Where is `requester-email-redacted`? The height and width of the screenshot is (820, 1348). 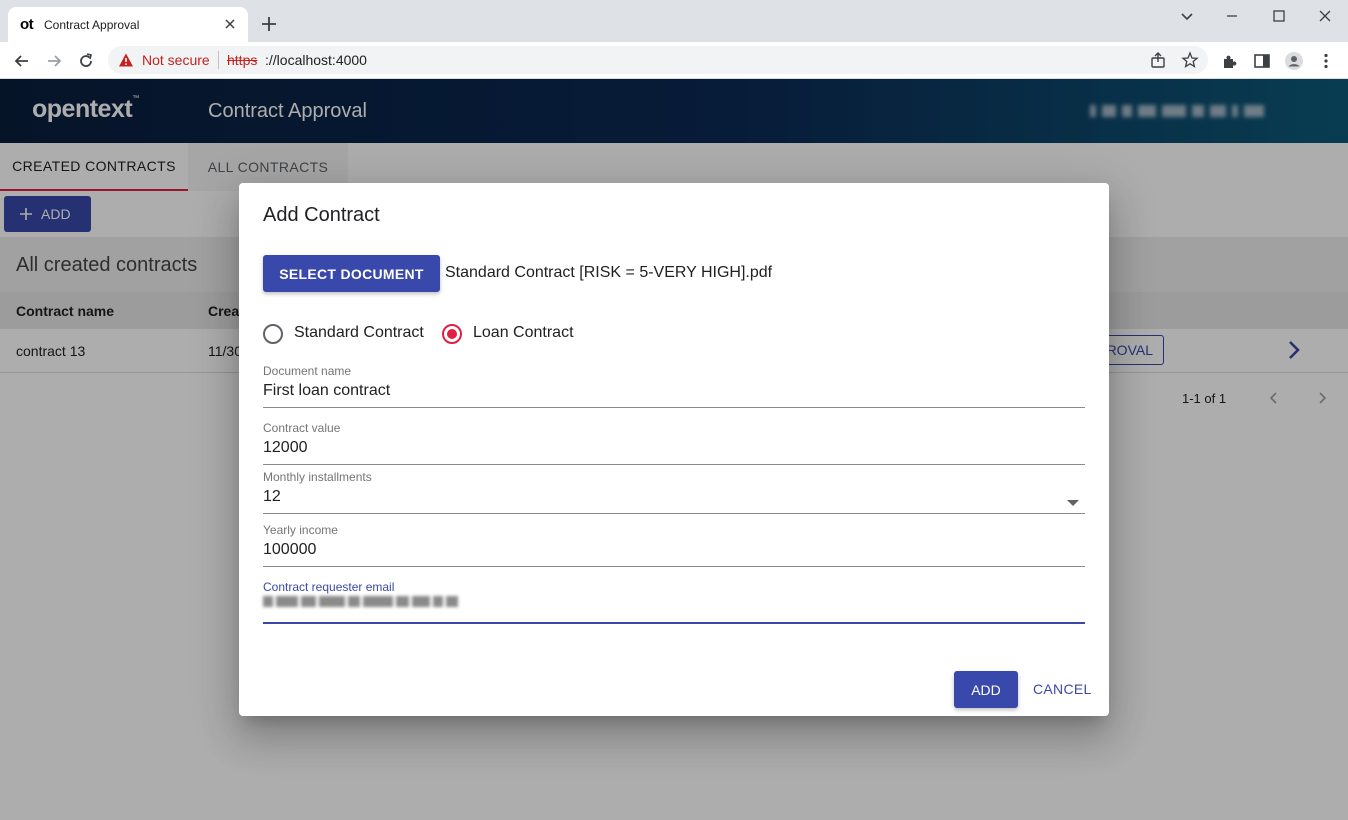
requester-email-redacted is located at coordinates (360, 601).